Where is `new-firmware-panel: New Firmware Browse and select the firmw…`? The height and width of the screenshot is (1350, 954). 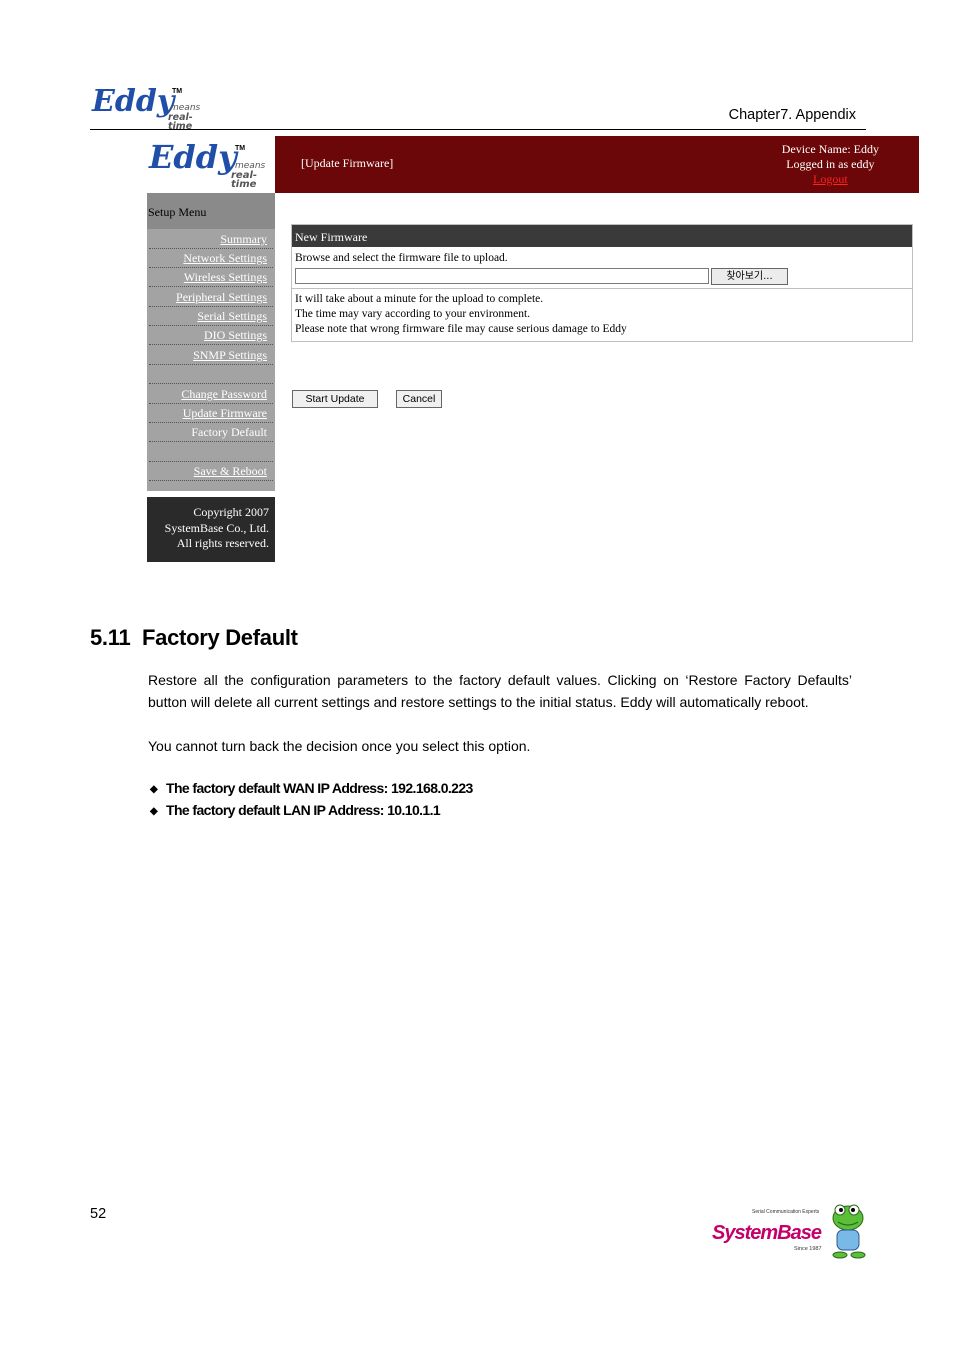
new-firmware-panel: New Firmware Browse and select the firmw… is located at coordinates (602, 283).